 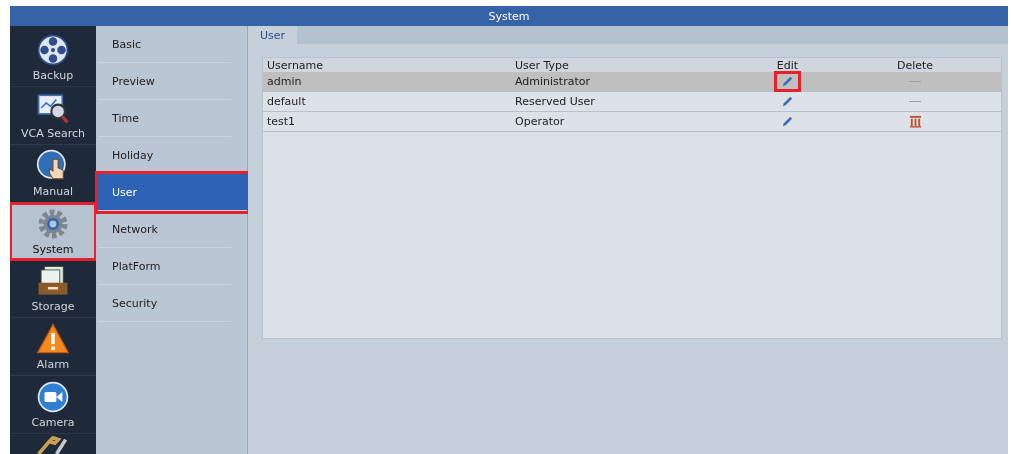 I want to click on username-text: admin, so click(x=284, y=81).